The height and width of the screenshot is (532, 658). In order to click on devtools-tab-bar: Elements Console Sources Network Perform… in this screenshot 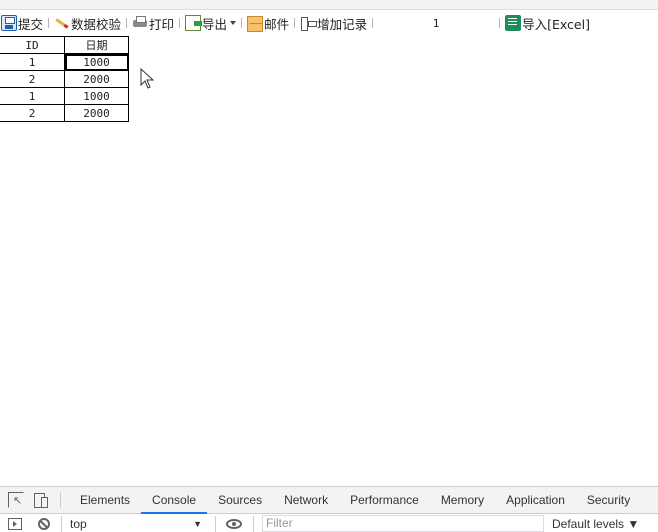, I will do `click(329, 500)`.